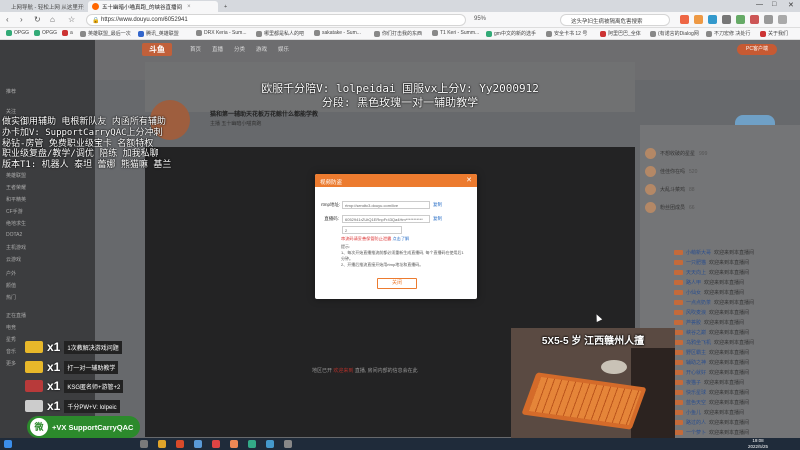 Image resolution: width=800 pixels, height=450 pixels. I want to click on rank-row: 粉丝团成员 66, so click(670, 207).